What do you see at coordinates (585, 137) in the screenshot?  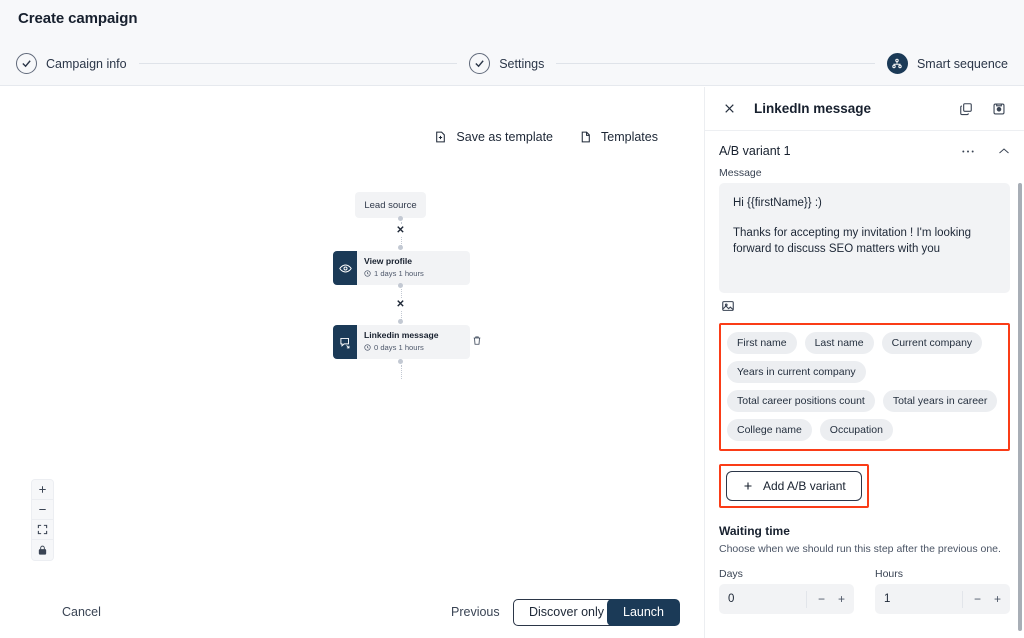 I see `document-icon` at bounding box center [585, 137].